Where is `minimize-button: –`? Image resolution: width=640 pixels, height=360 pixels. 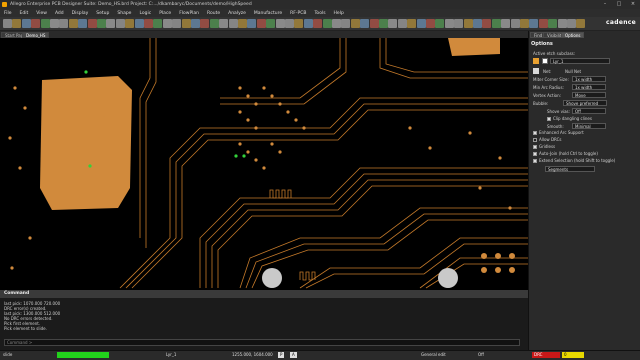
minimize-button: – is located at coordinates (605, 4).